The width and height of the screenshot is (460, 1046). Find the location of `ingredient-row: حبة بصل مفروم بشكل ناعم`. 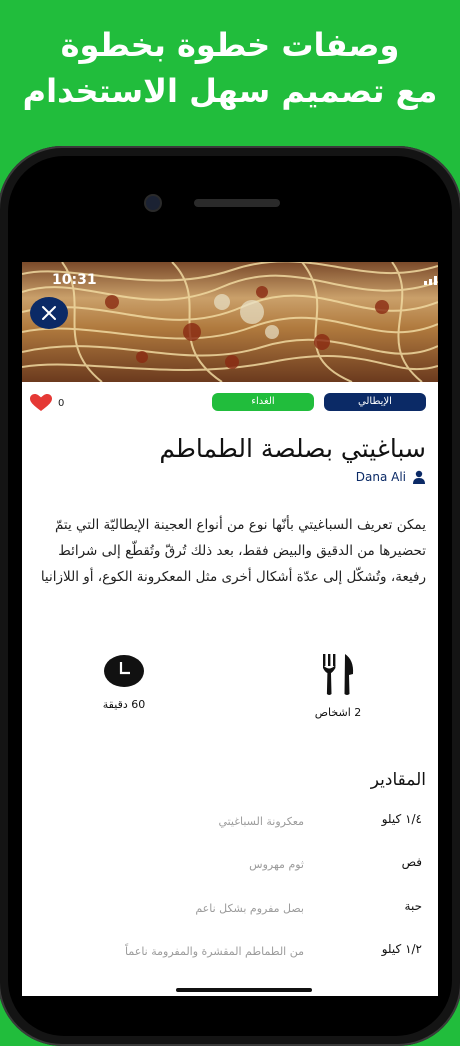

ingredient-row: حبة بصل مفروم بشكل ناعم is located at coordinates (230, 911).